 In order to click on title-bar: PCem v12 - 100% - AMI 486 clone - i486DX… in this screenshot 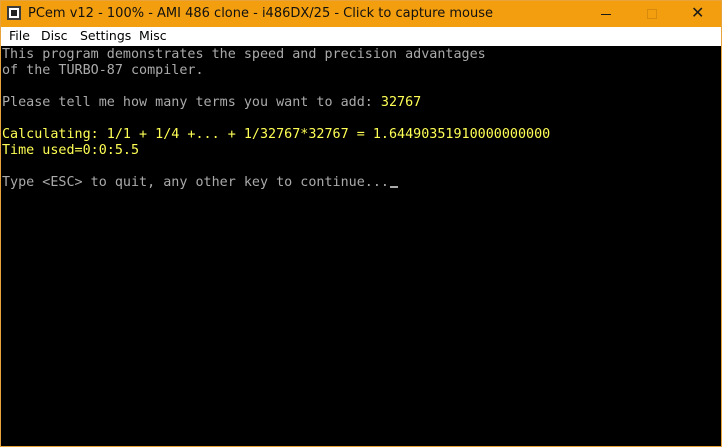, I will do `click(361, 14)`.